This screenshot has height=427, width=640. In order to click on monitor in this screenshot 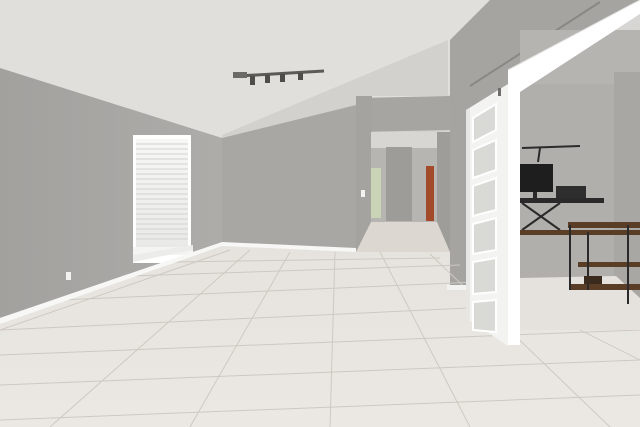, I will do `click(536, 178)`.